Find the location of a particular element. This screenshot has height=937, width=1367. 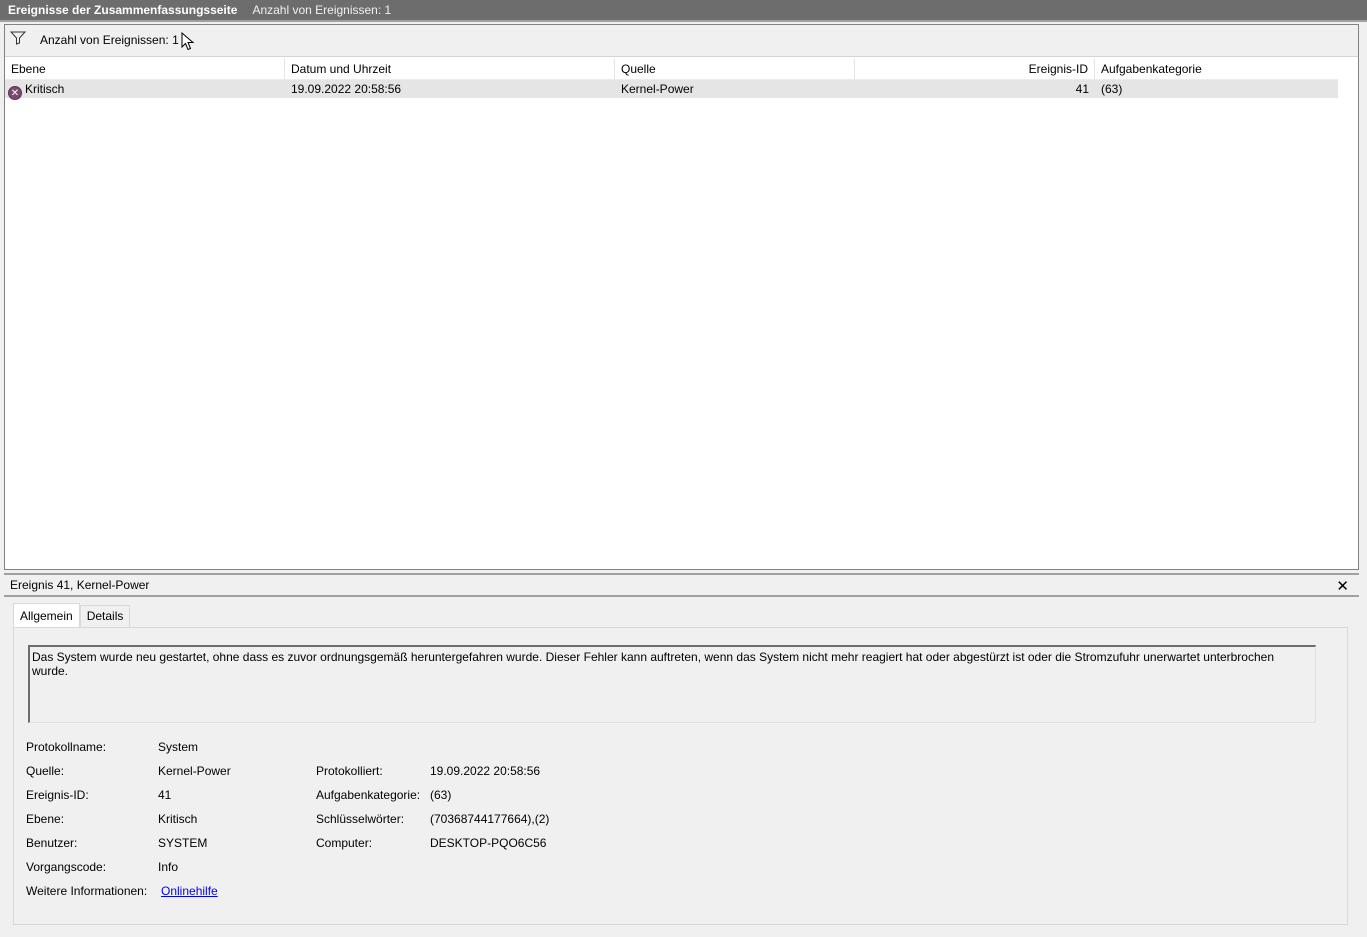

prop-label-logged: Protokolliert: is located at coordinates (349, 771).